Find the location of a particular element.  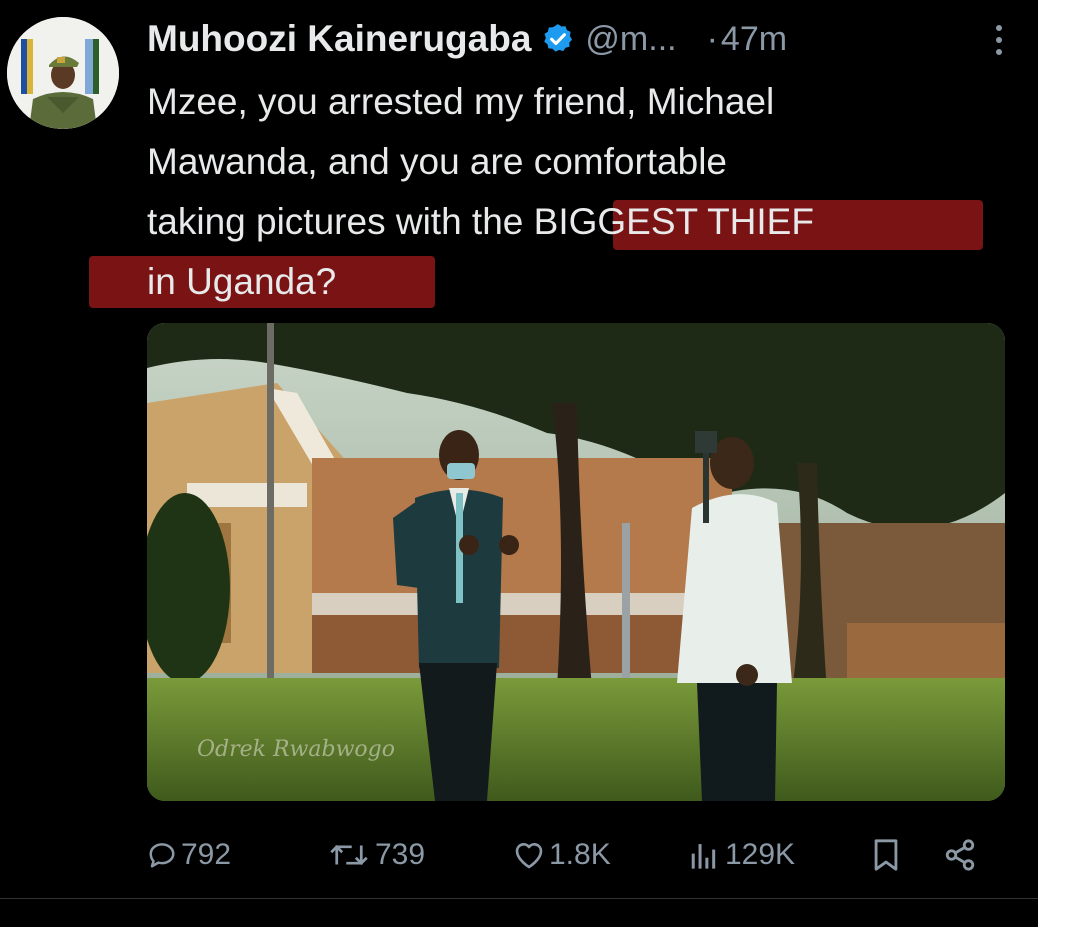

reply-icon is located at coordinates (162, 855).